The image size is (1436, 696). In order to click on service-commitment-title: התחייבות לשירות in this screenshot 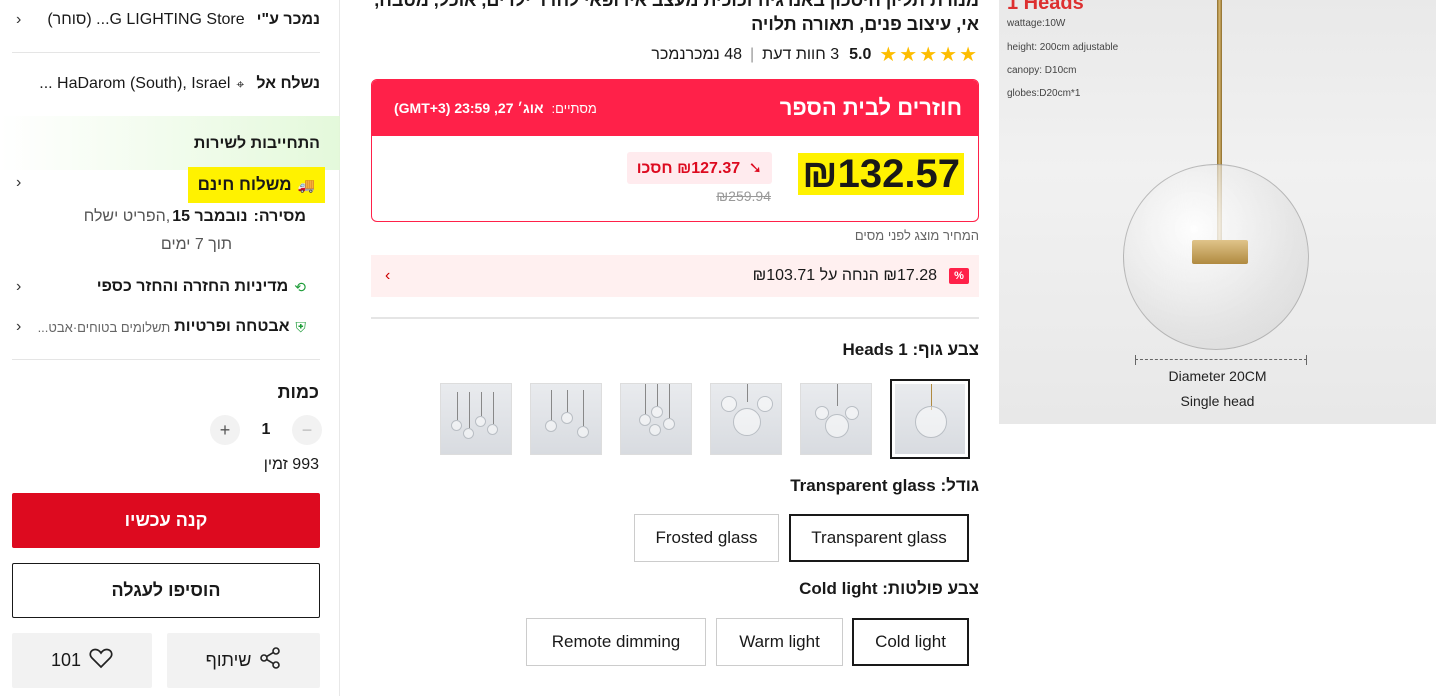, I will do `click(256, 143)`.